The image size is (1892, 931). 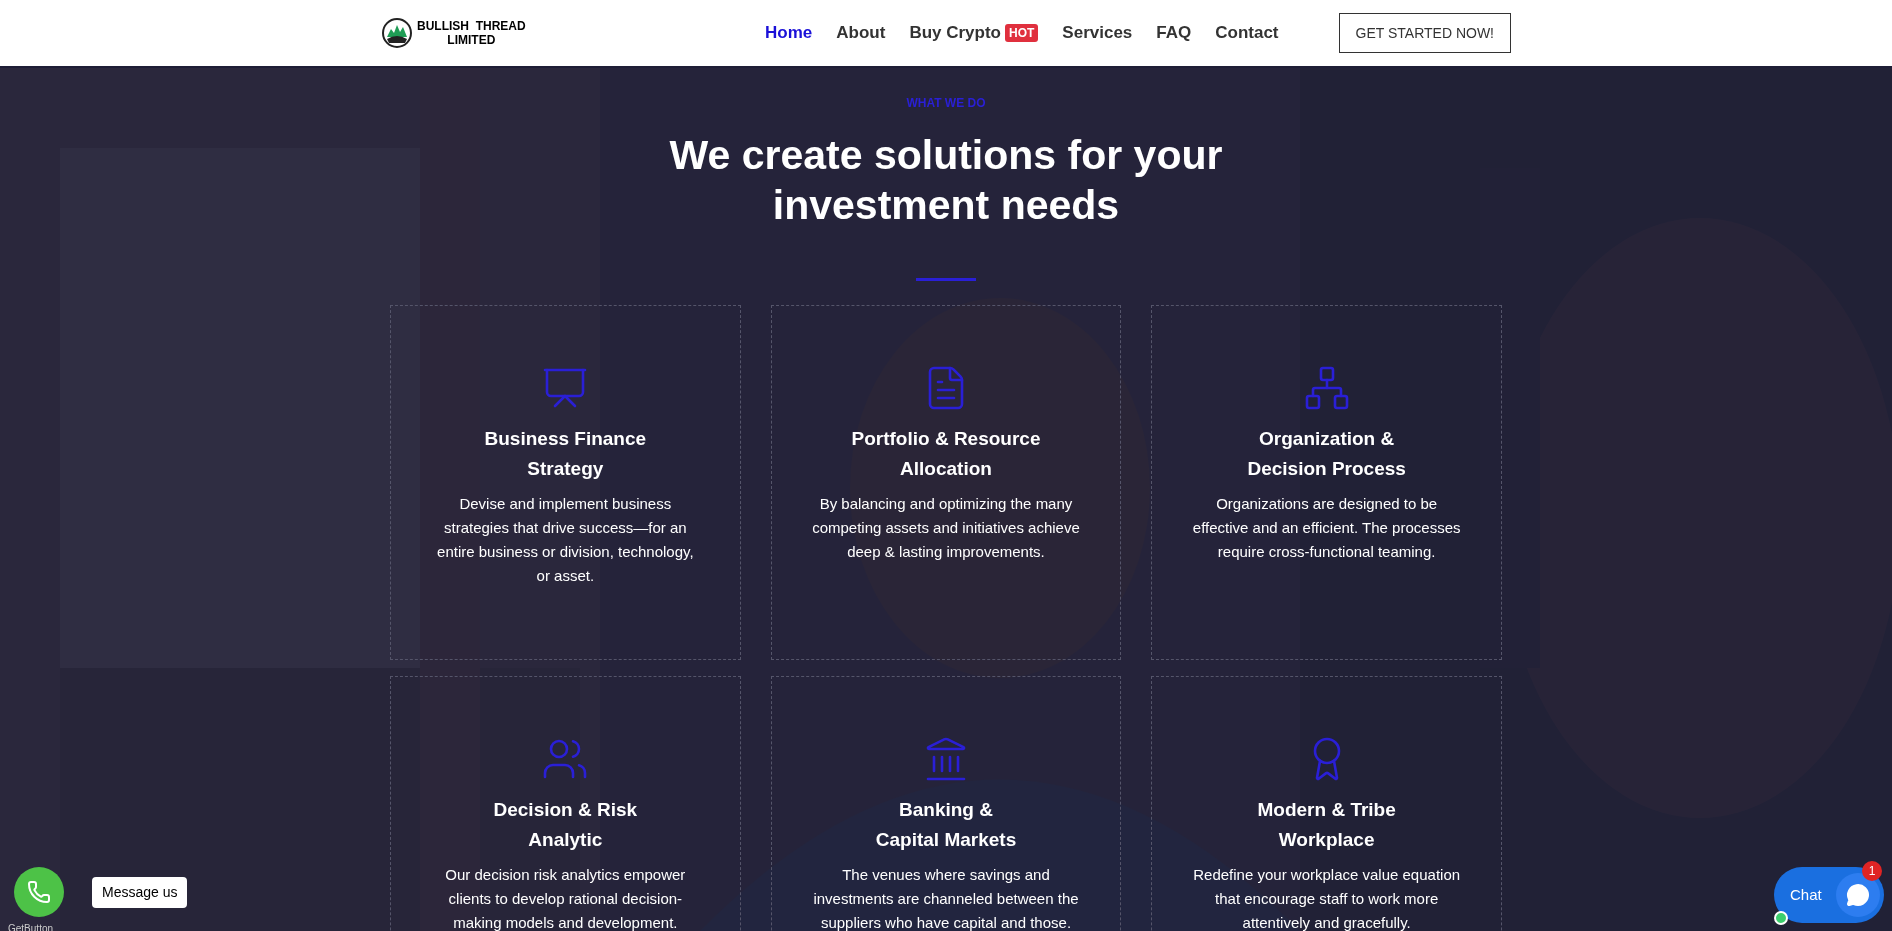 What do you see at coordinates (1022, 33) in the screenshot?
I see `hot-badge: HOT` at bounding box center [1022, 33].